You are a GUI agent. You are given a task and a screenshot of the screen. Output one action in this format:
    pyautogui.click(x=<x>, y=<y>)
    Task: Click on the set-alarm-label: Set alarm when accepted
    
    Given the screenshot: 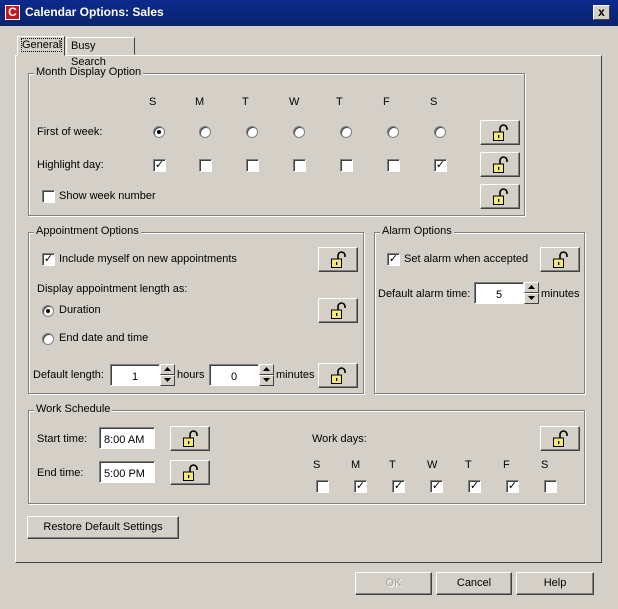 What is the action you would take?
    pyautogui.click(x=466, y=259)
    